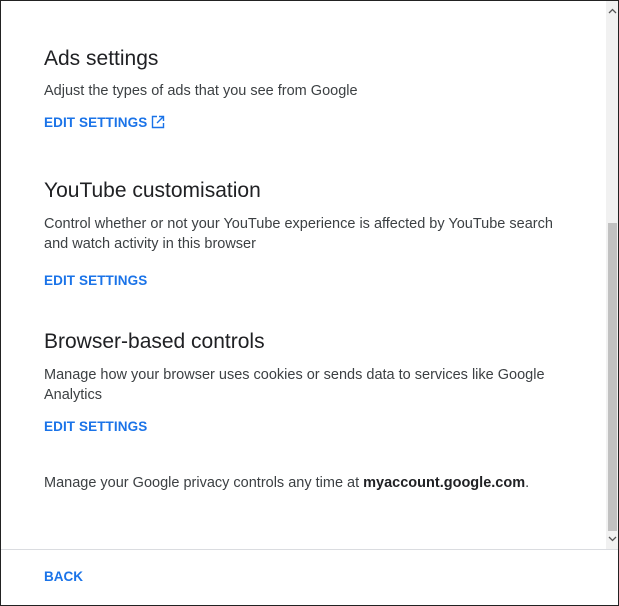  Describe the element at coordinates (527, 483) in the screenshot. I see `footer-note-suffix: .` at that location.